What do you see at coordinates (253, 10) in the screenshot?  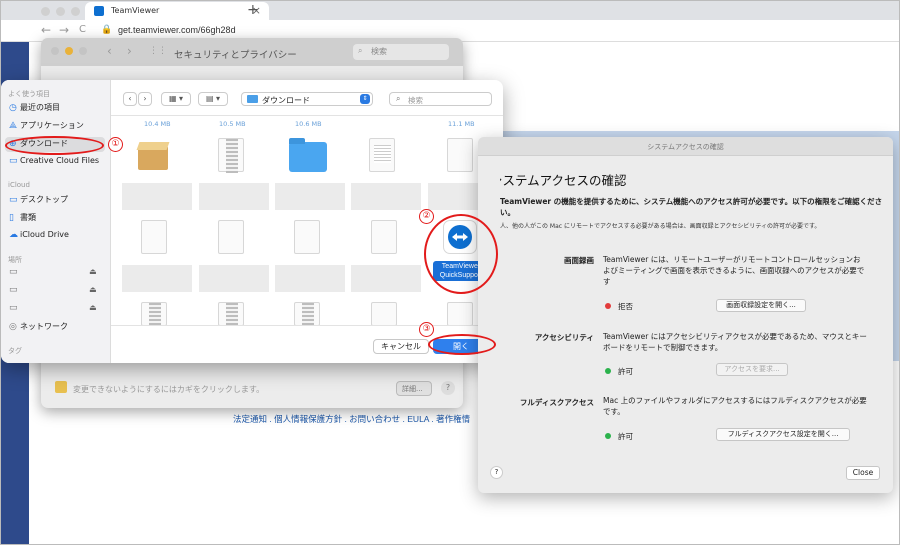 I see `new-tab-button: +` at bounding box center [253, 10].